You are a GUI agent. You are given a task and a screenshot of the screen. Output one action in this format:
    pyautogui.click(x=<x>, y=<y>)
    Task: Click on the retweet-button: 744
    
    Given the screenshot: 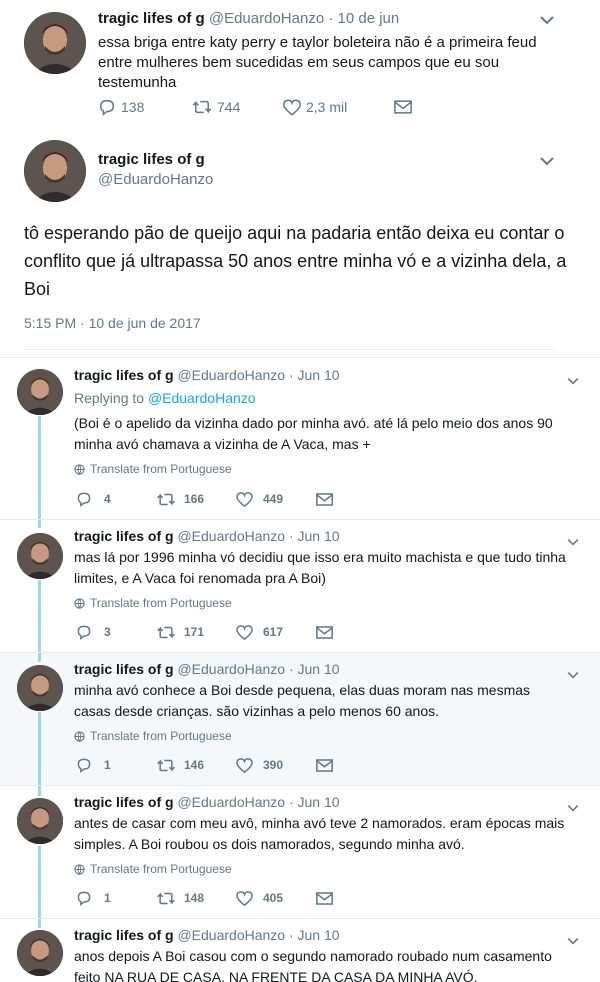 What is the action you would take?
    pyautogui.click(x=237, y=107)
    